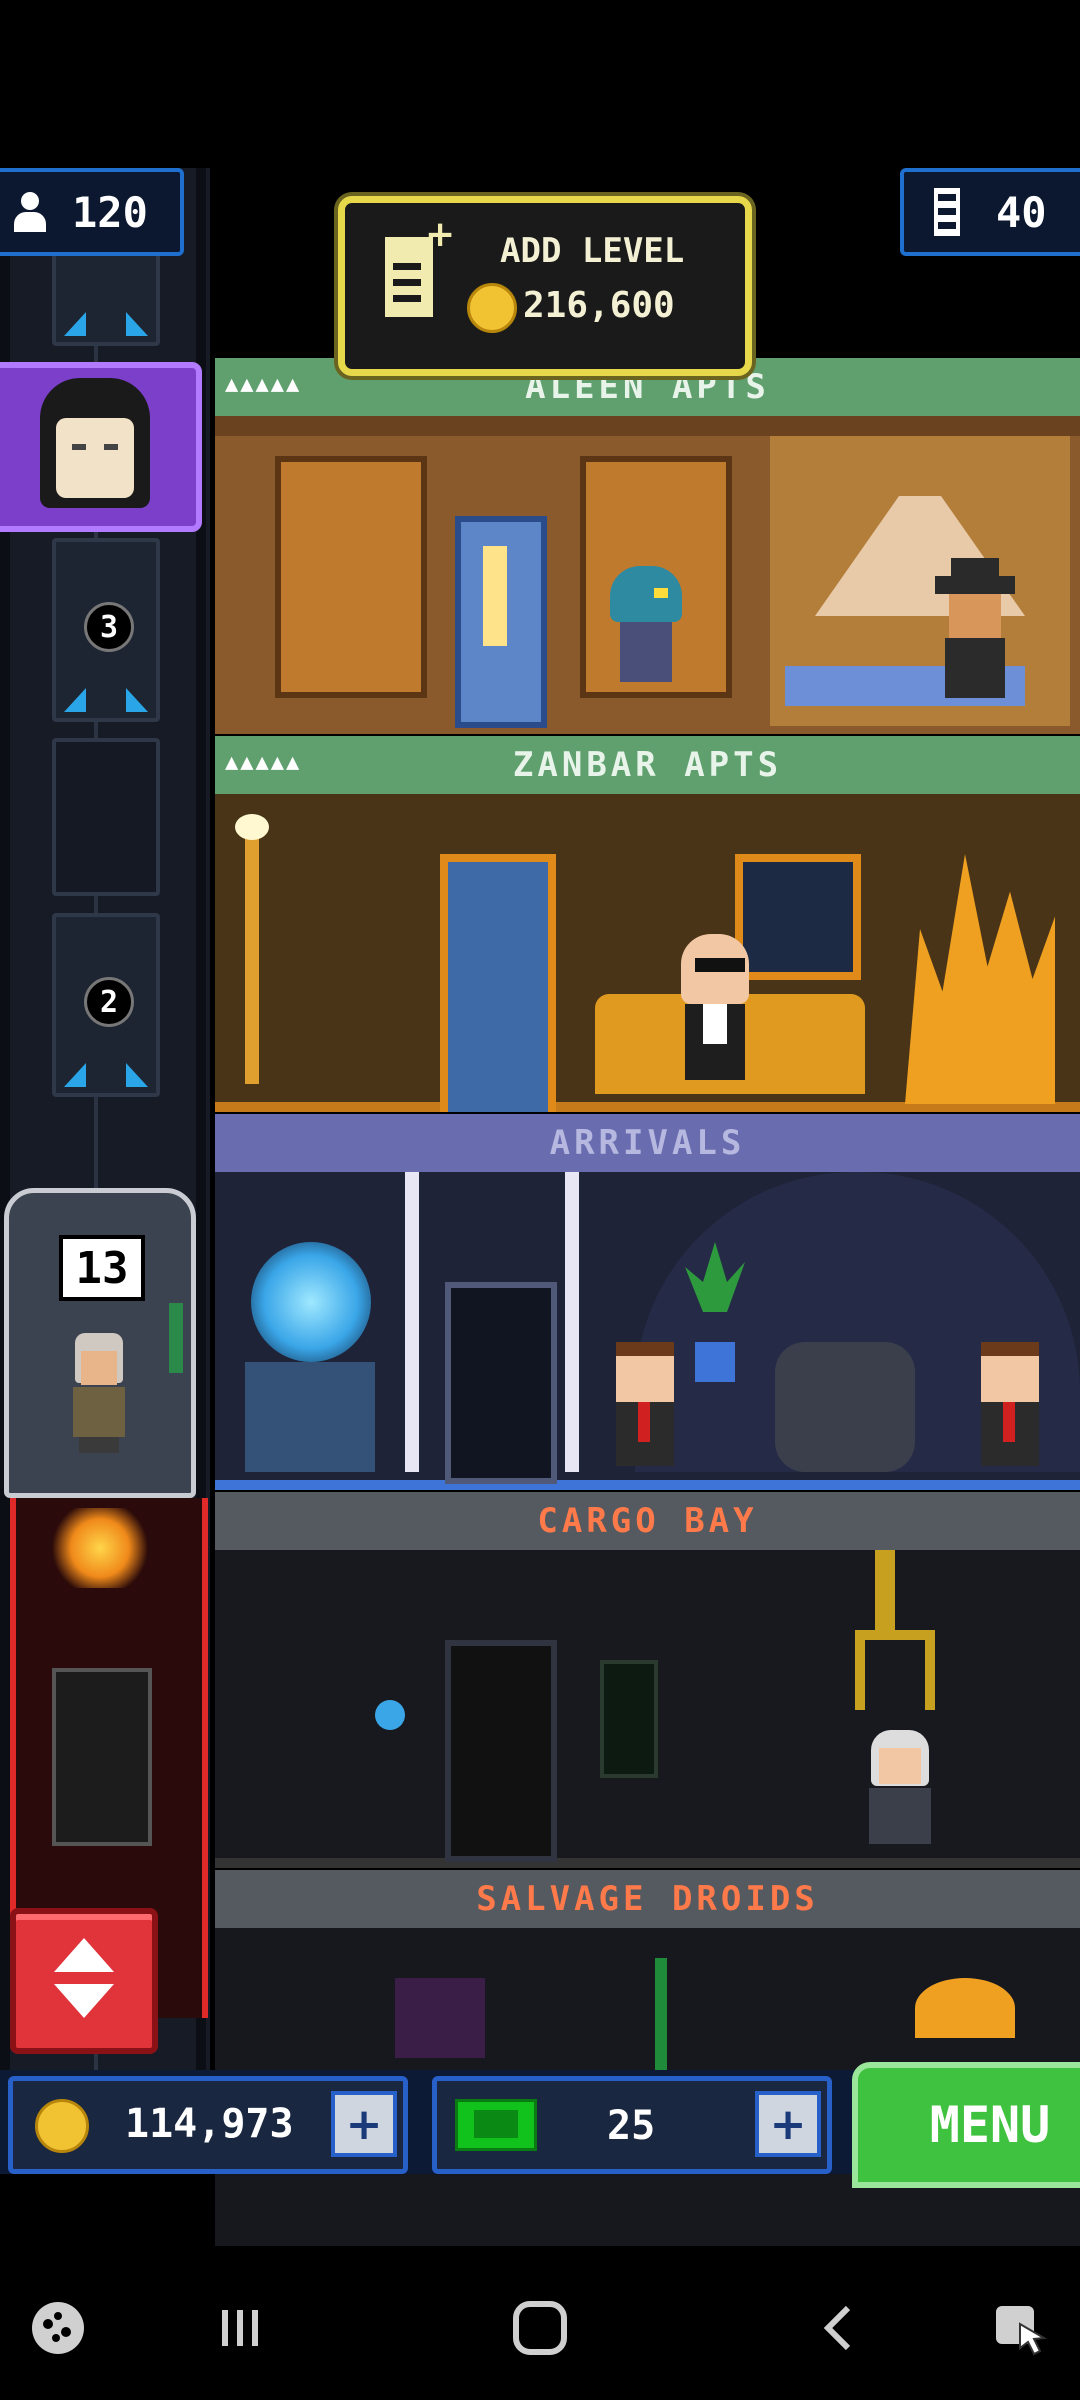 The image size is (1080, 2400). I want to click on game-launcher-icon, so click(58, 2328).